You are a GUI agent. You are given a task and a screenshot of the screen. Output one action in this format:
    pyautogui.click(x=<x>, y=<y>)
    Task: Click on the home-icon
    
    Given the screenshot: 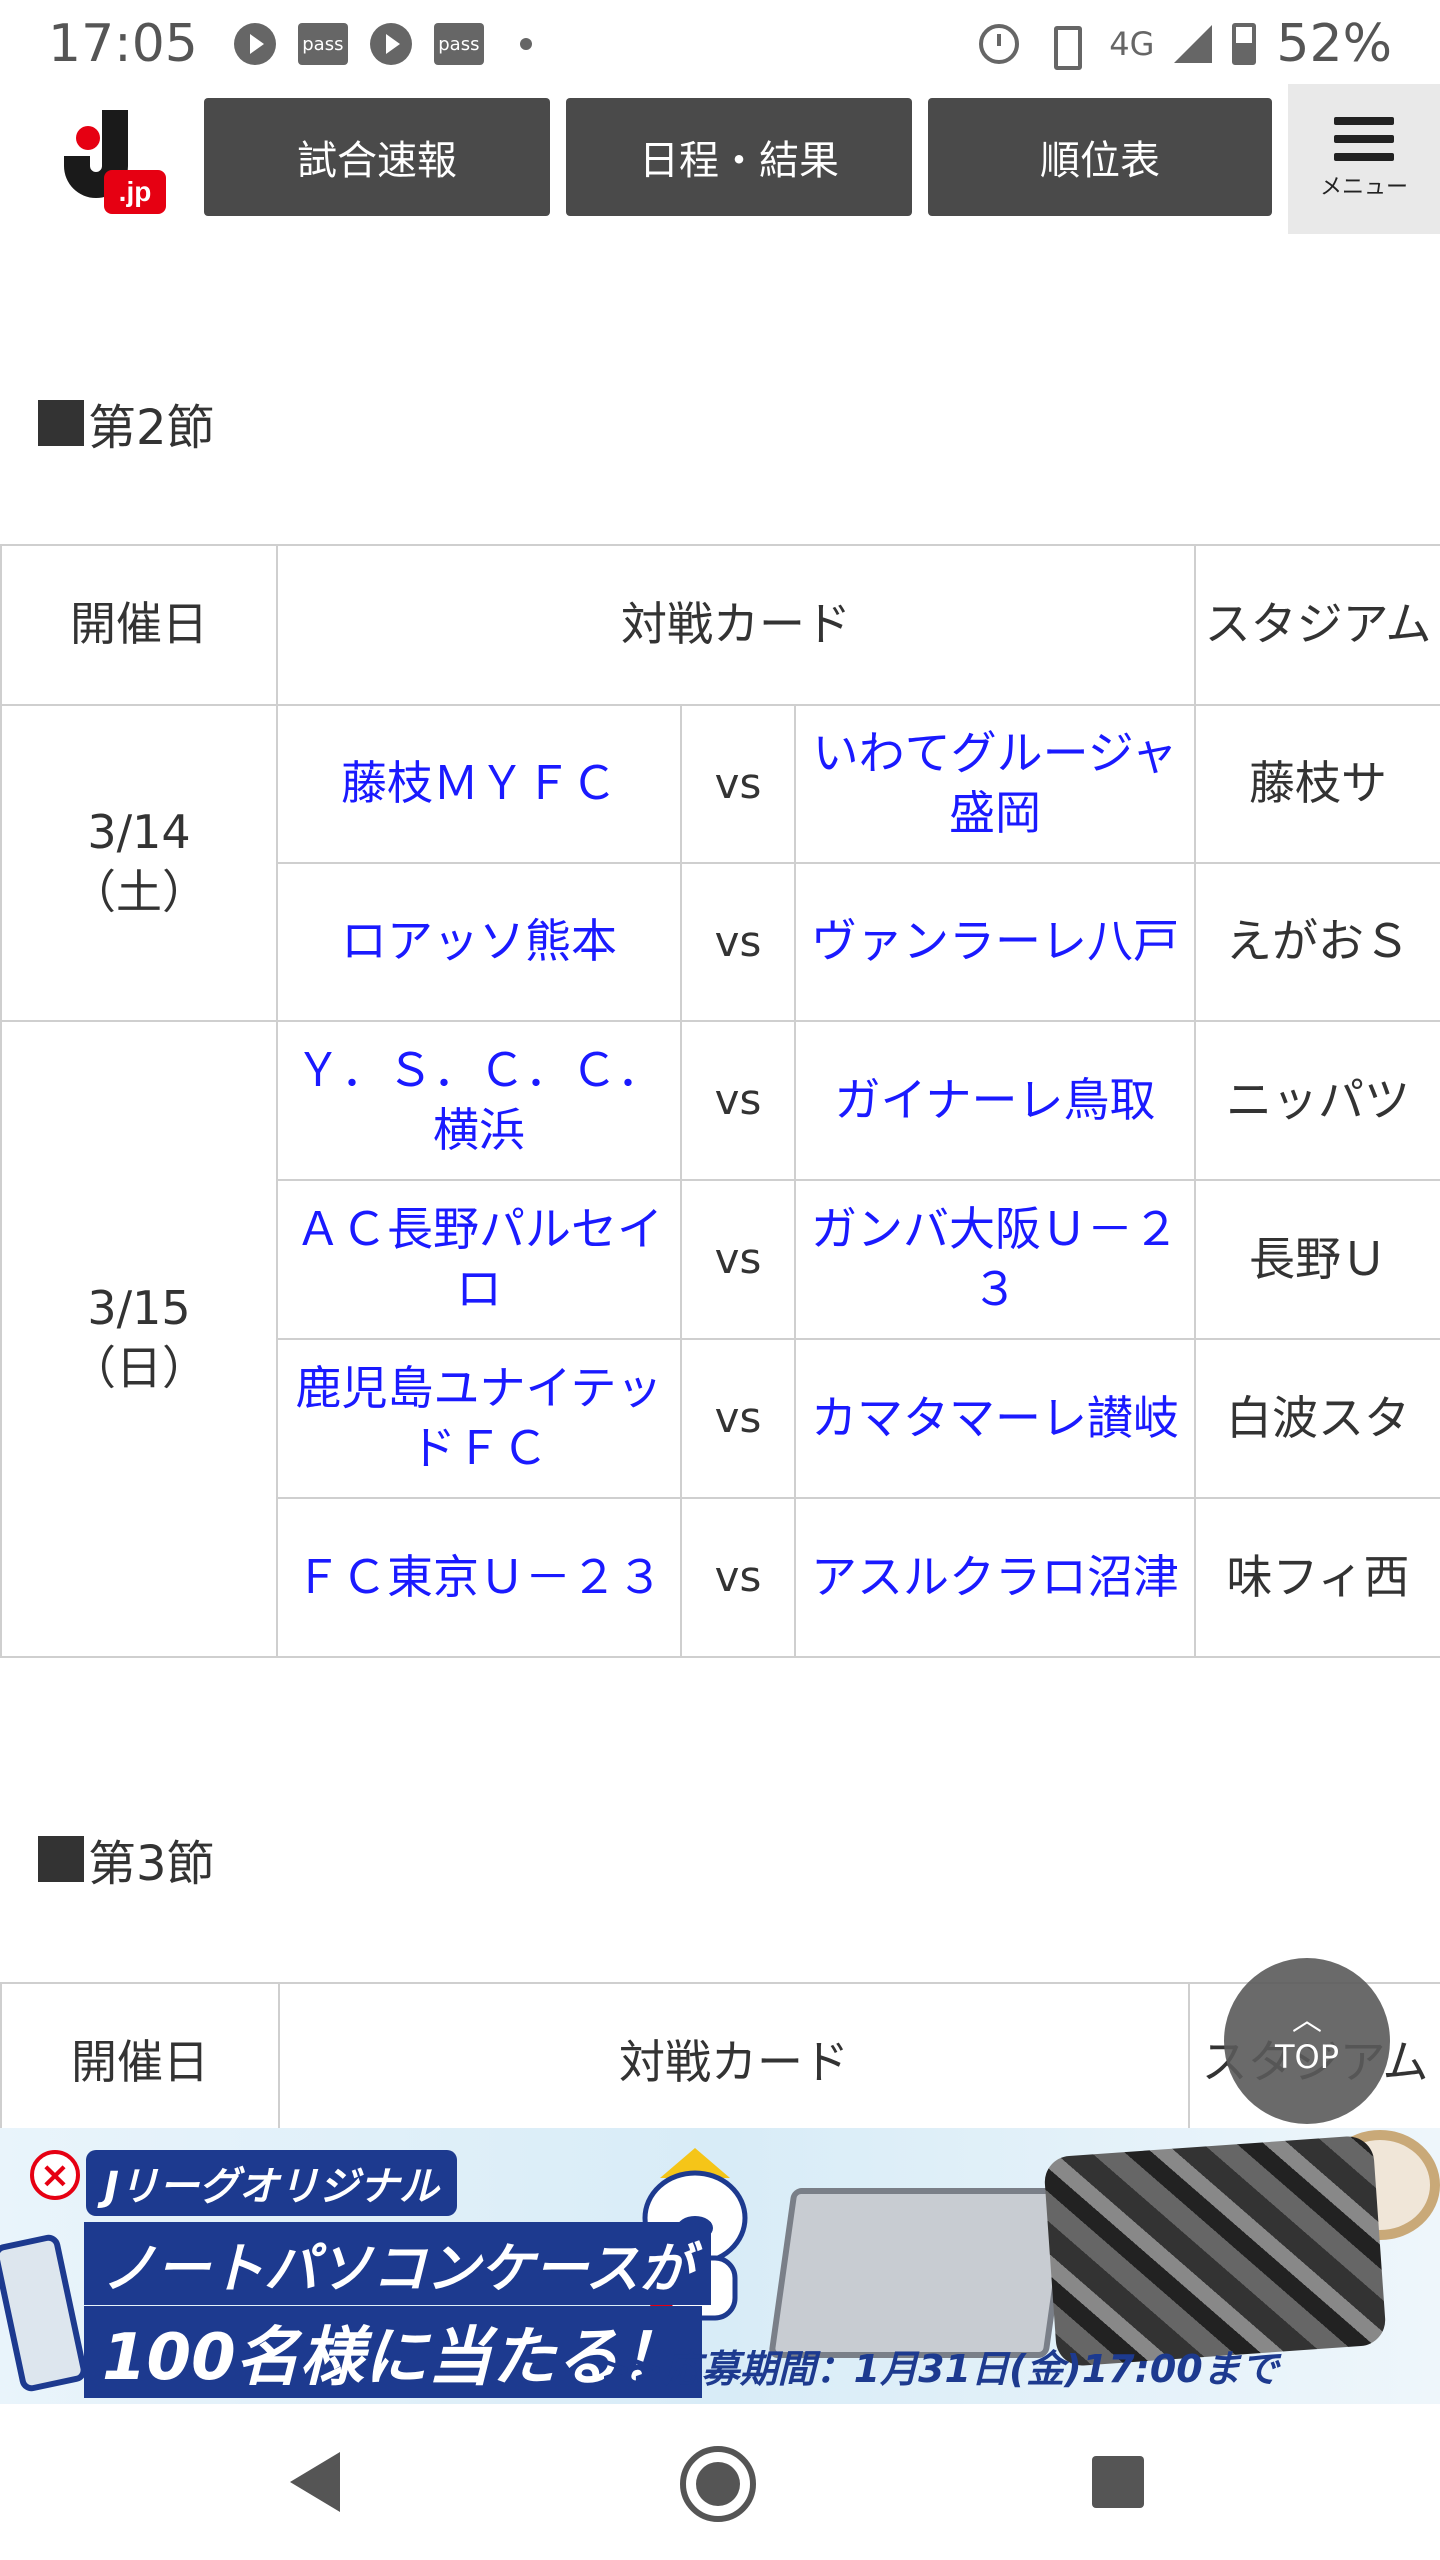 What is the action you would take?
    pyautogui.click(x=718, y=2484)
    